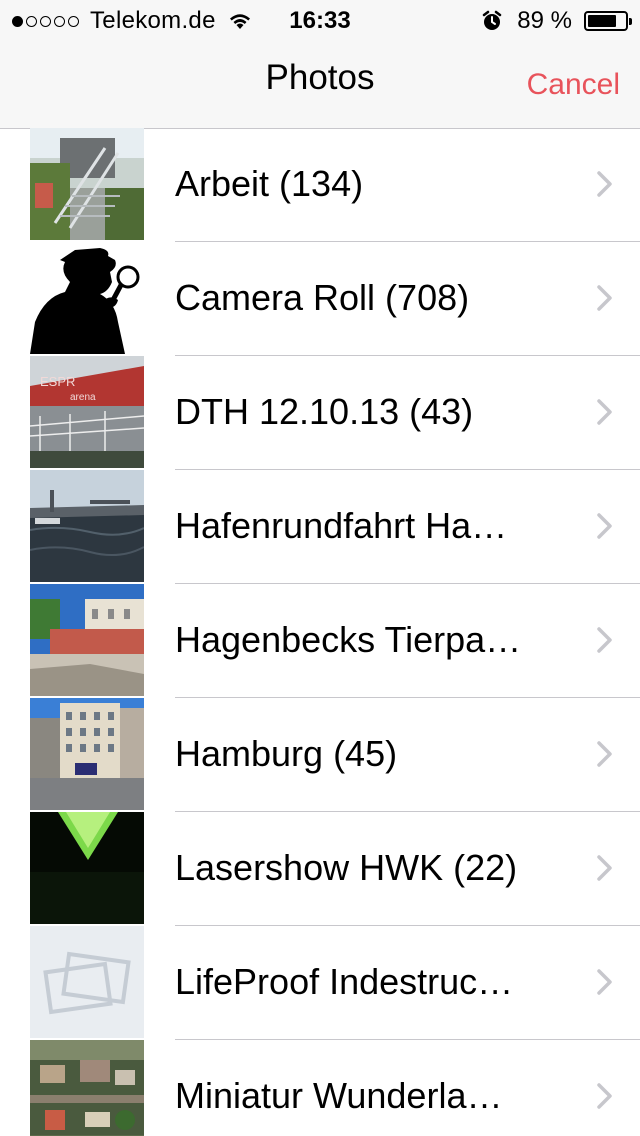 This screenshot has width=640, height=1136. I want to click on album-title: Hamburg (45), so click(286, 753).